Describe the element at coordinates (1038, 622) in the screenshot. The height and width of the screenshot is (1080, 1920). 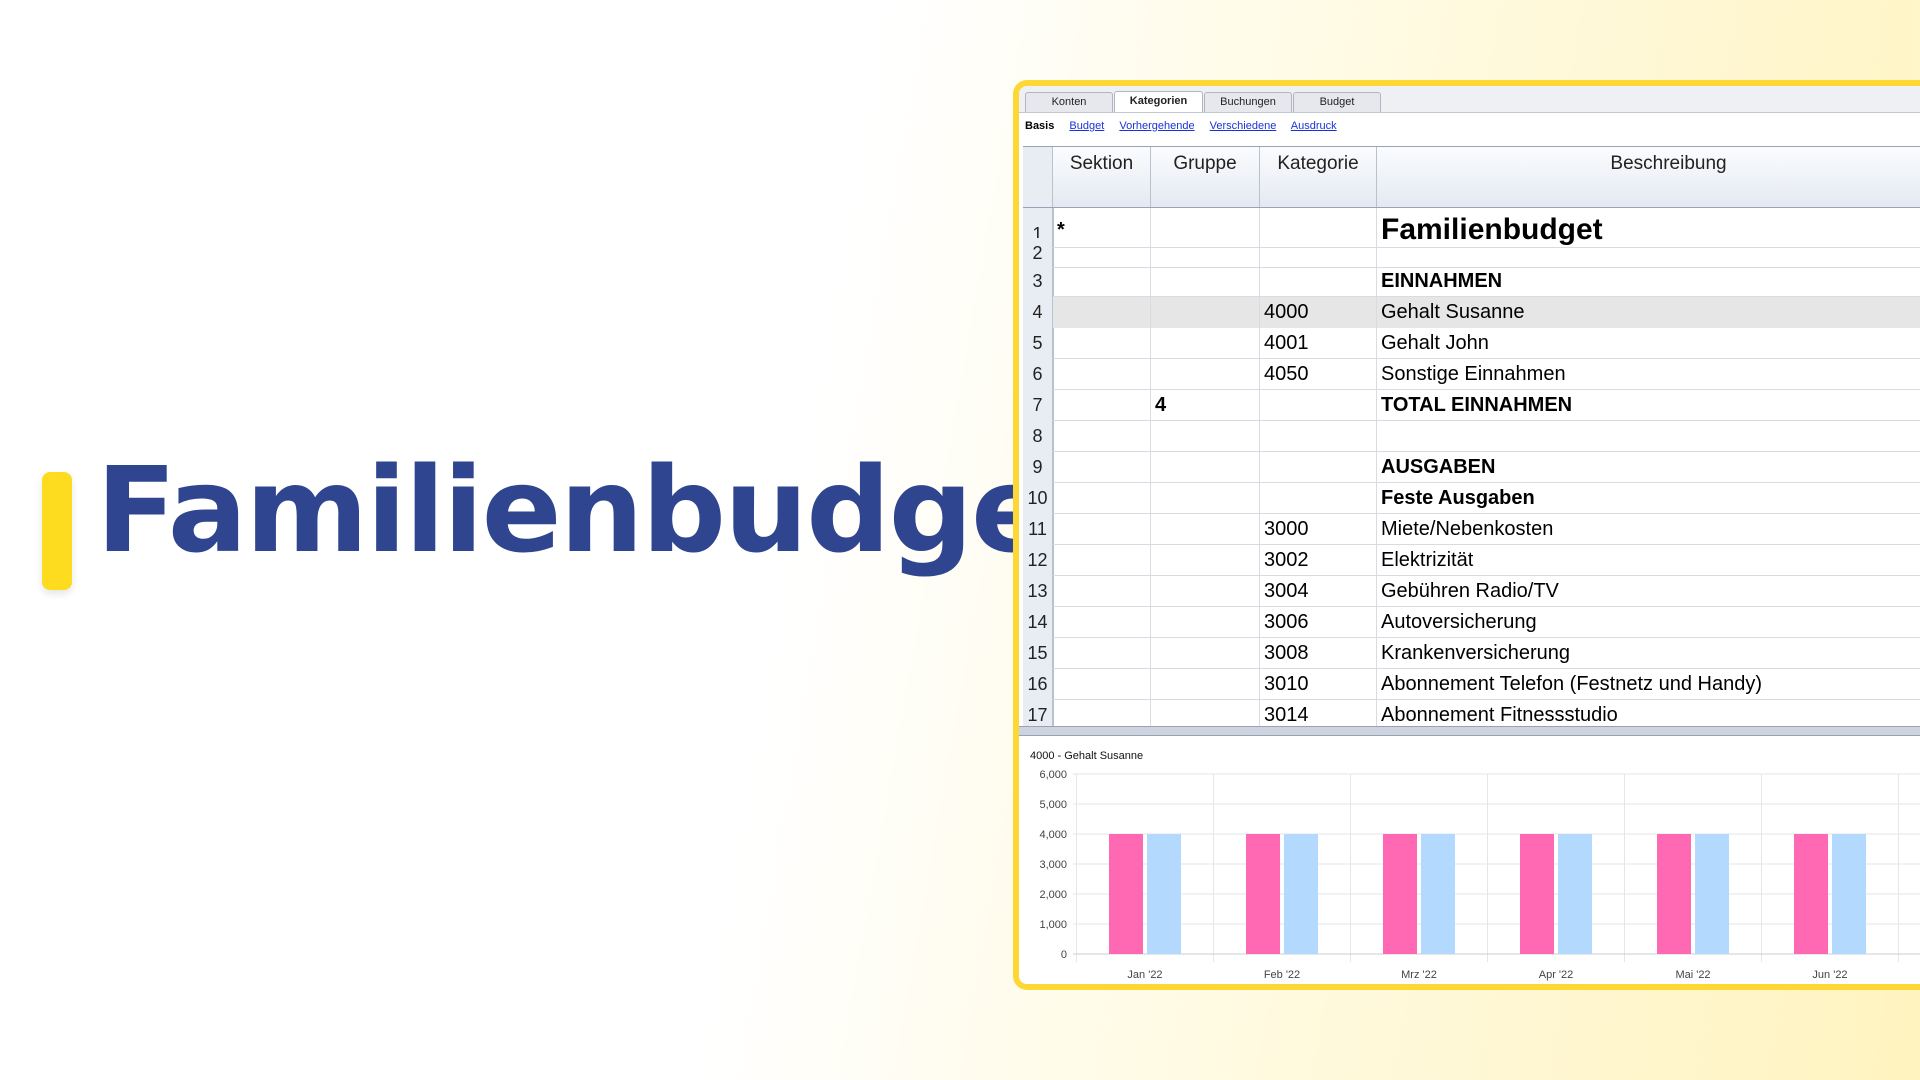
I see `row-number: 14` at that location.